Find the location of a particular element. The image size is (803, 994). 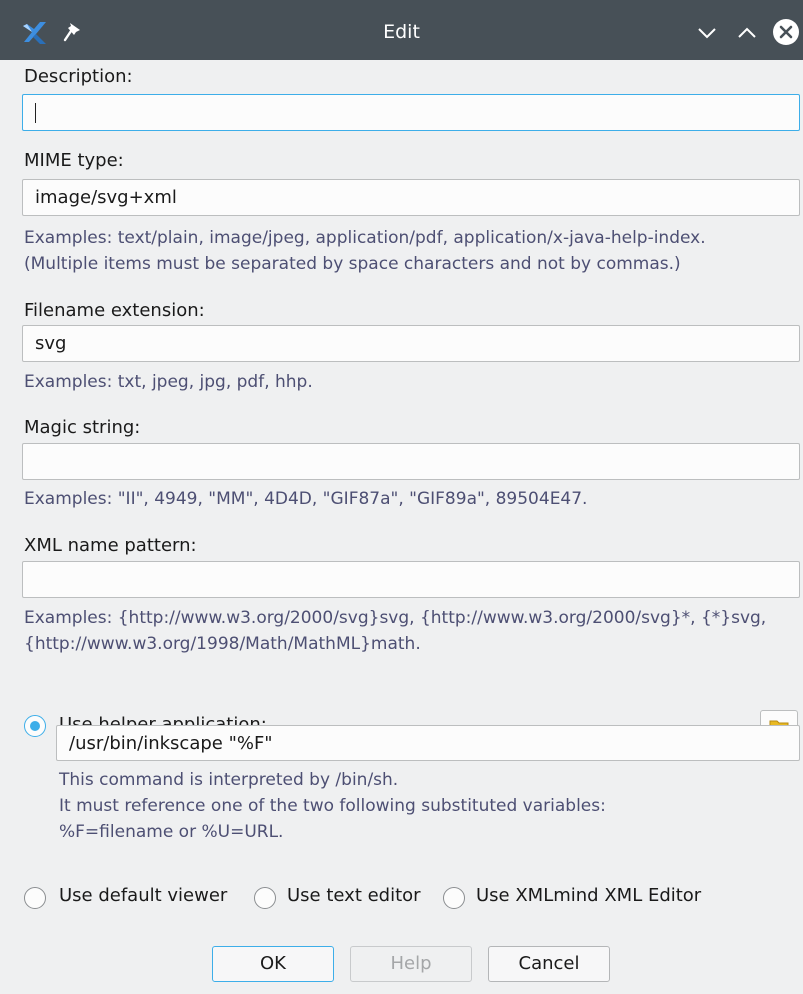

text-editor-radio is located at coordinates (265, 898).